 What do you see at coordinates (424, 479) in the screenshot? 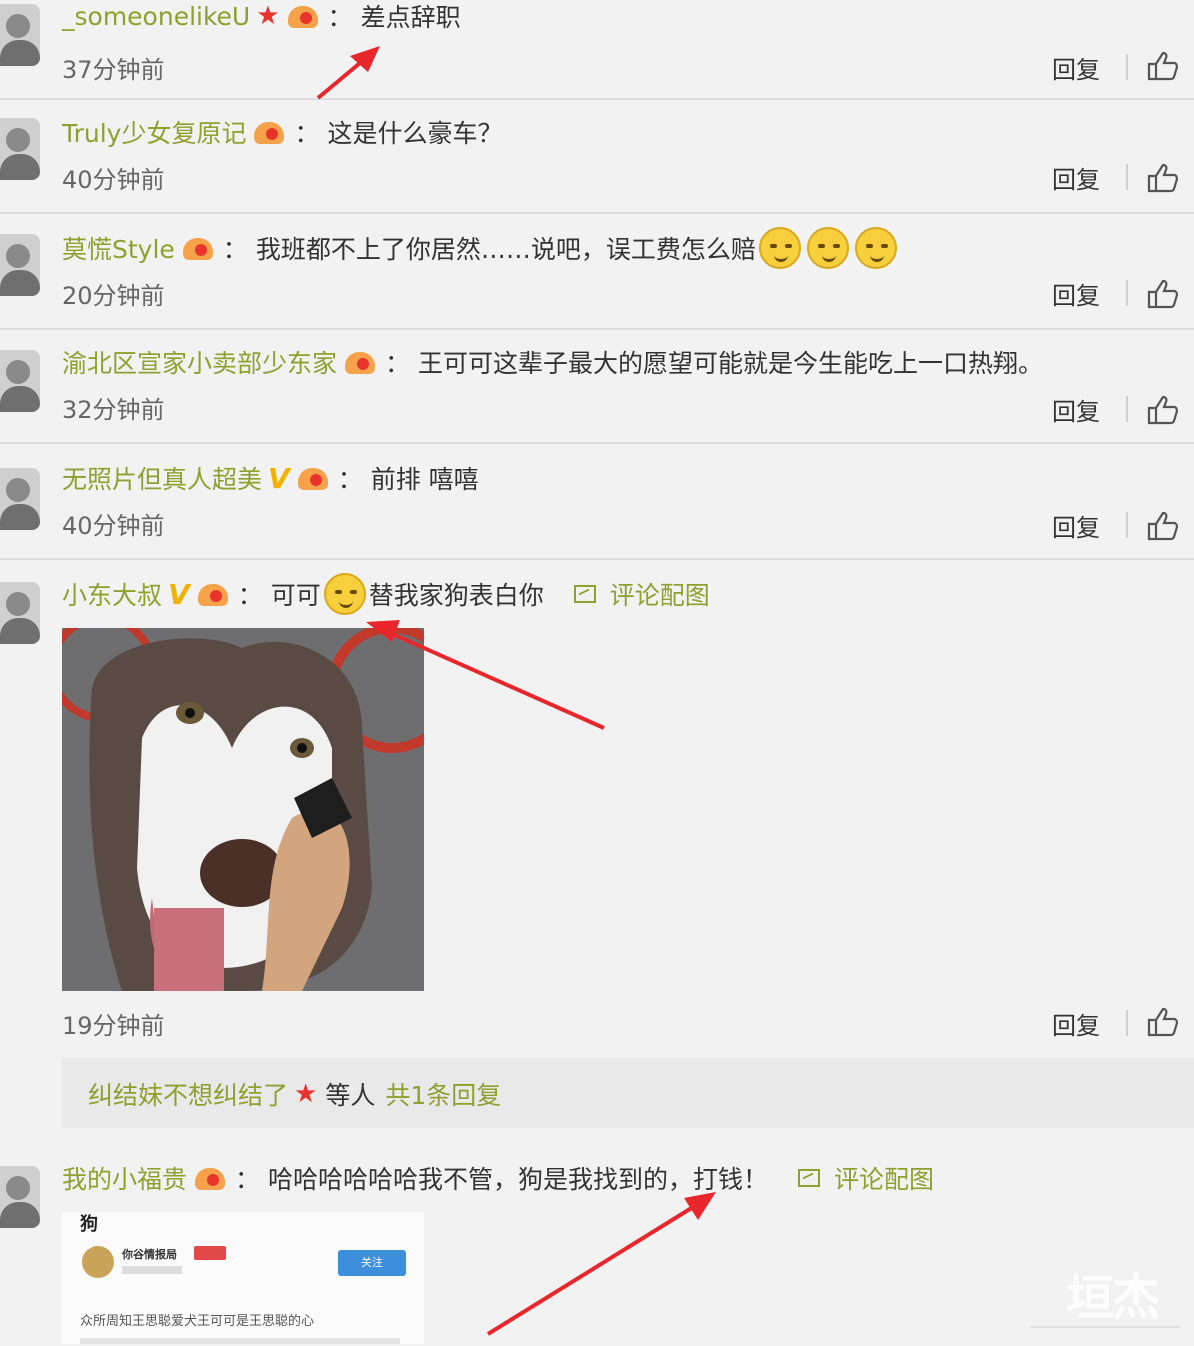
I see `comment-text: 前排 嘻嘻` at bounding box center [424, 479].